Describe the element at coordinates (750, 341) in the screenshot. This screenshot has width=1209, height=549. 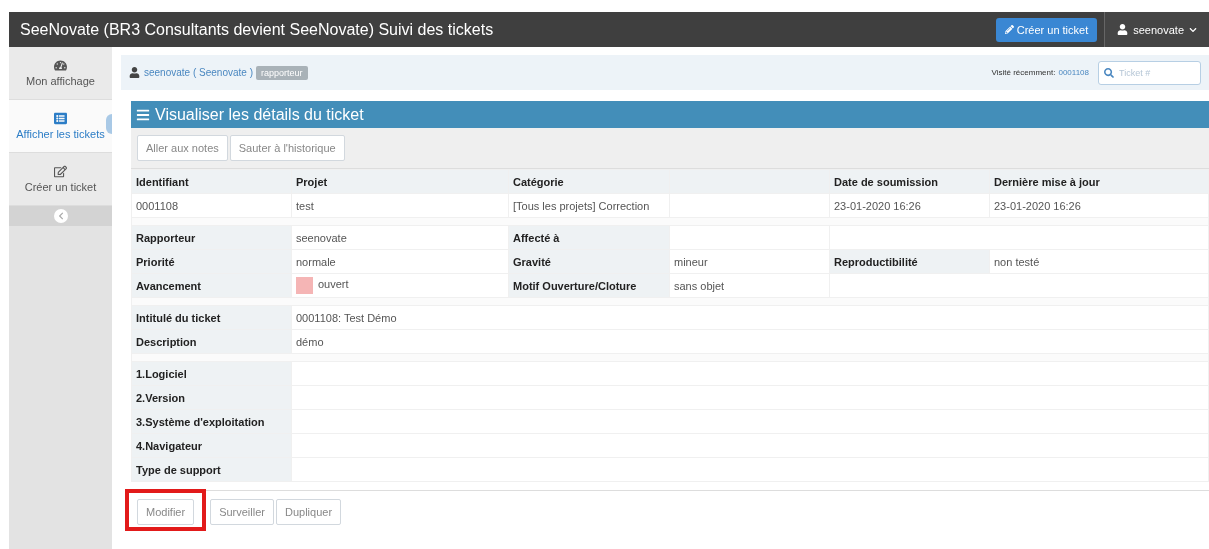
I see `field-value: démo` at that location.